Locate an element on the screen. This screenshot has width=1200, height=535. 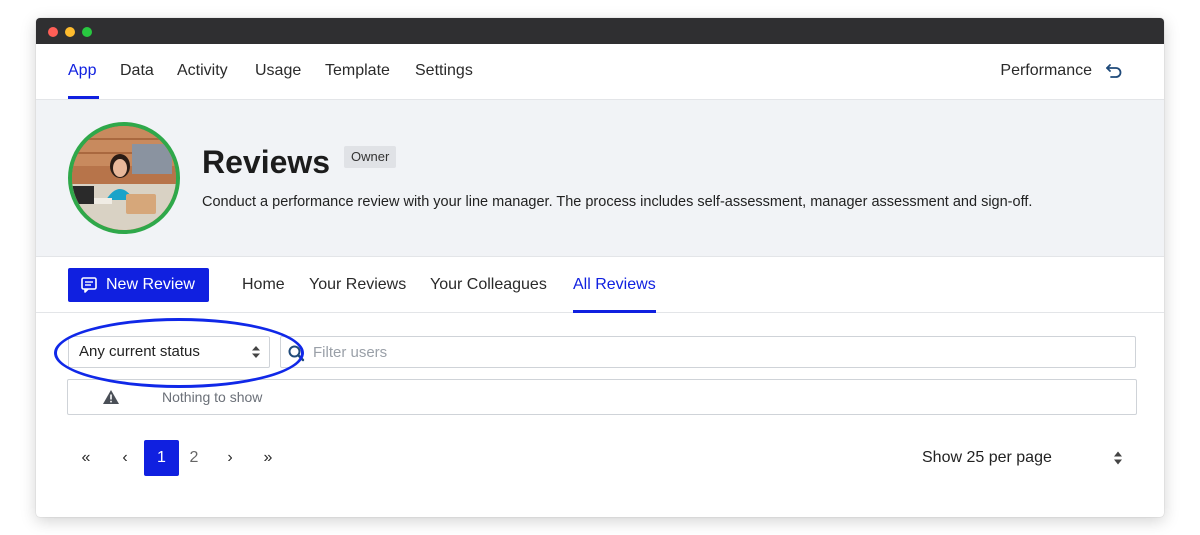
nav-data: Data is located at coordinates (137, 71).